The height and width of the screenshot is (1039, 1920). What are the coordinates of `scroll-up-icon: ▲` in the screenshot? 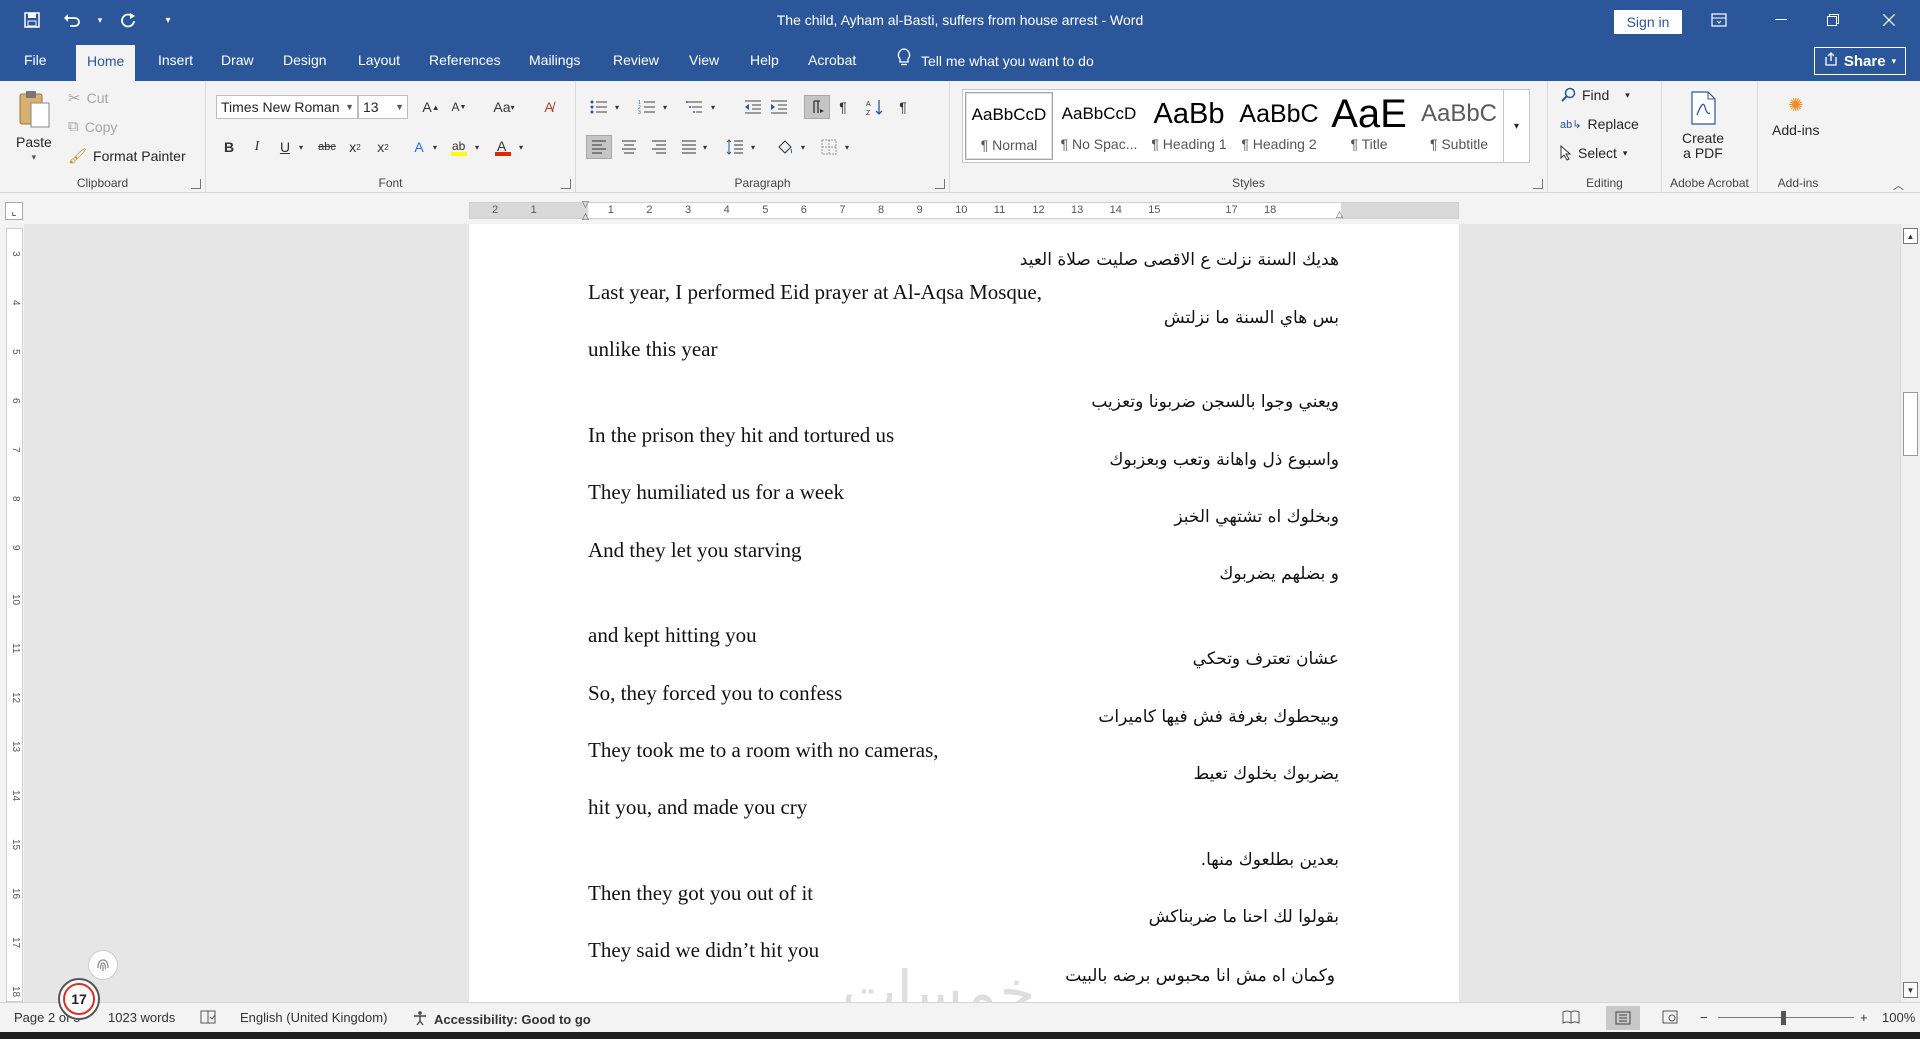 It's located at (1910, 236).